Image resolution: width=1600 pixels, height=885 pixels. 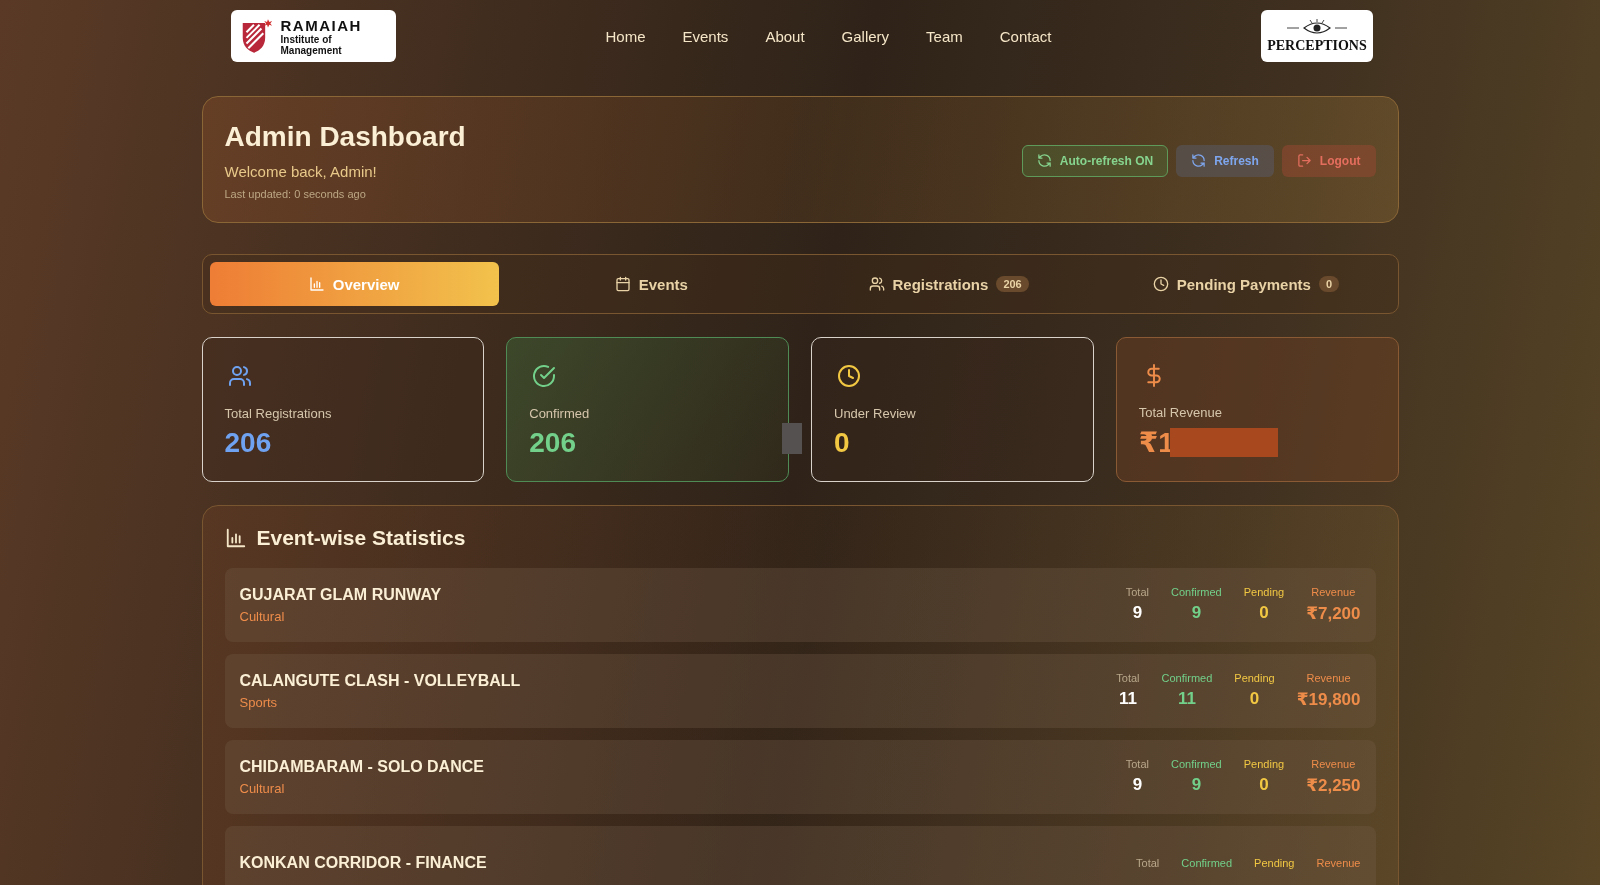 I want to click on tab: Registrations 206, so click(x=949, y=284).